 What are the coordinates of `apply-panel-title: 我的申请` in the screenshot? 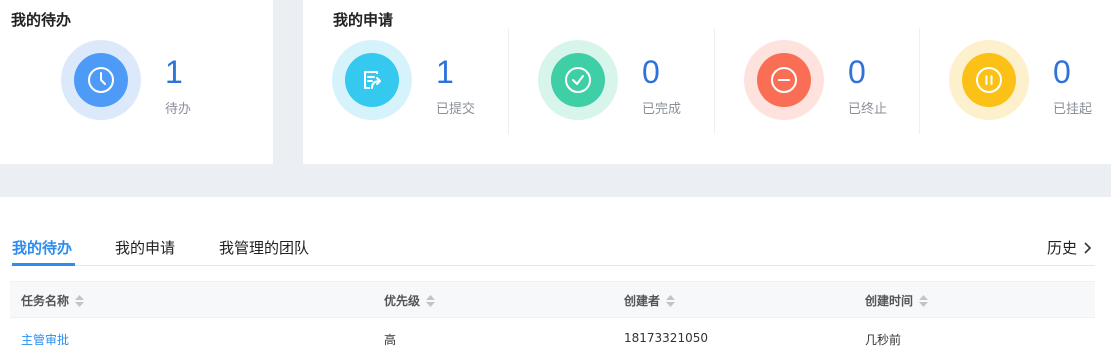 It's located at (363, 20).